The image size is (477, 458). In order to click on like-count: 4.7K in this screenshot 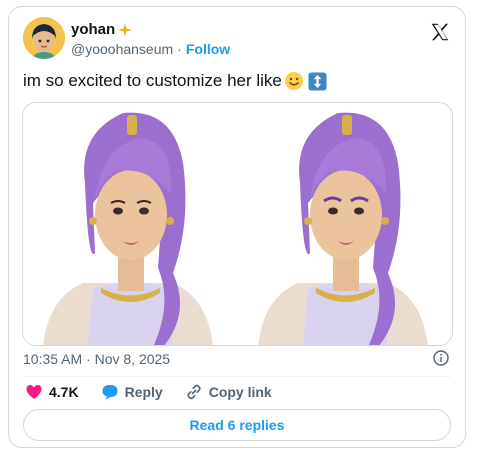, I will do `click(64, 392)`.